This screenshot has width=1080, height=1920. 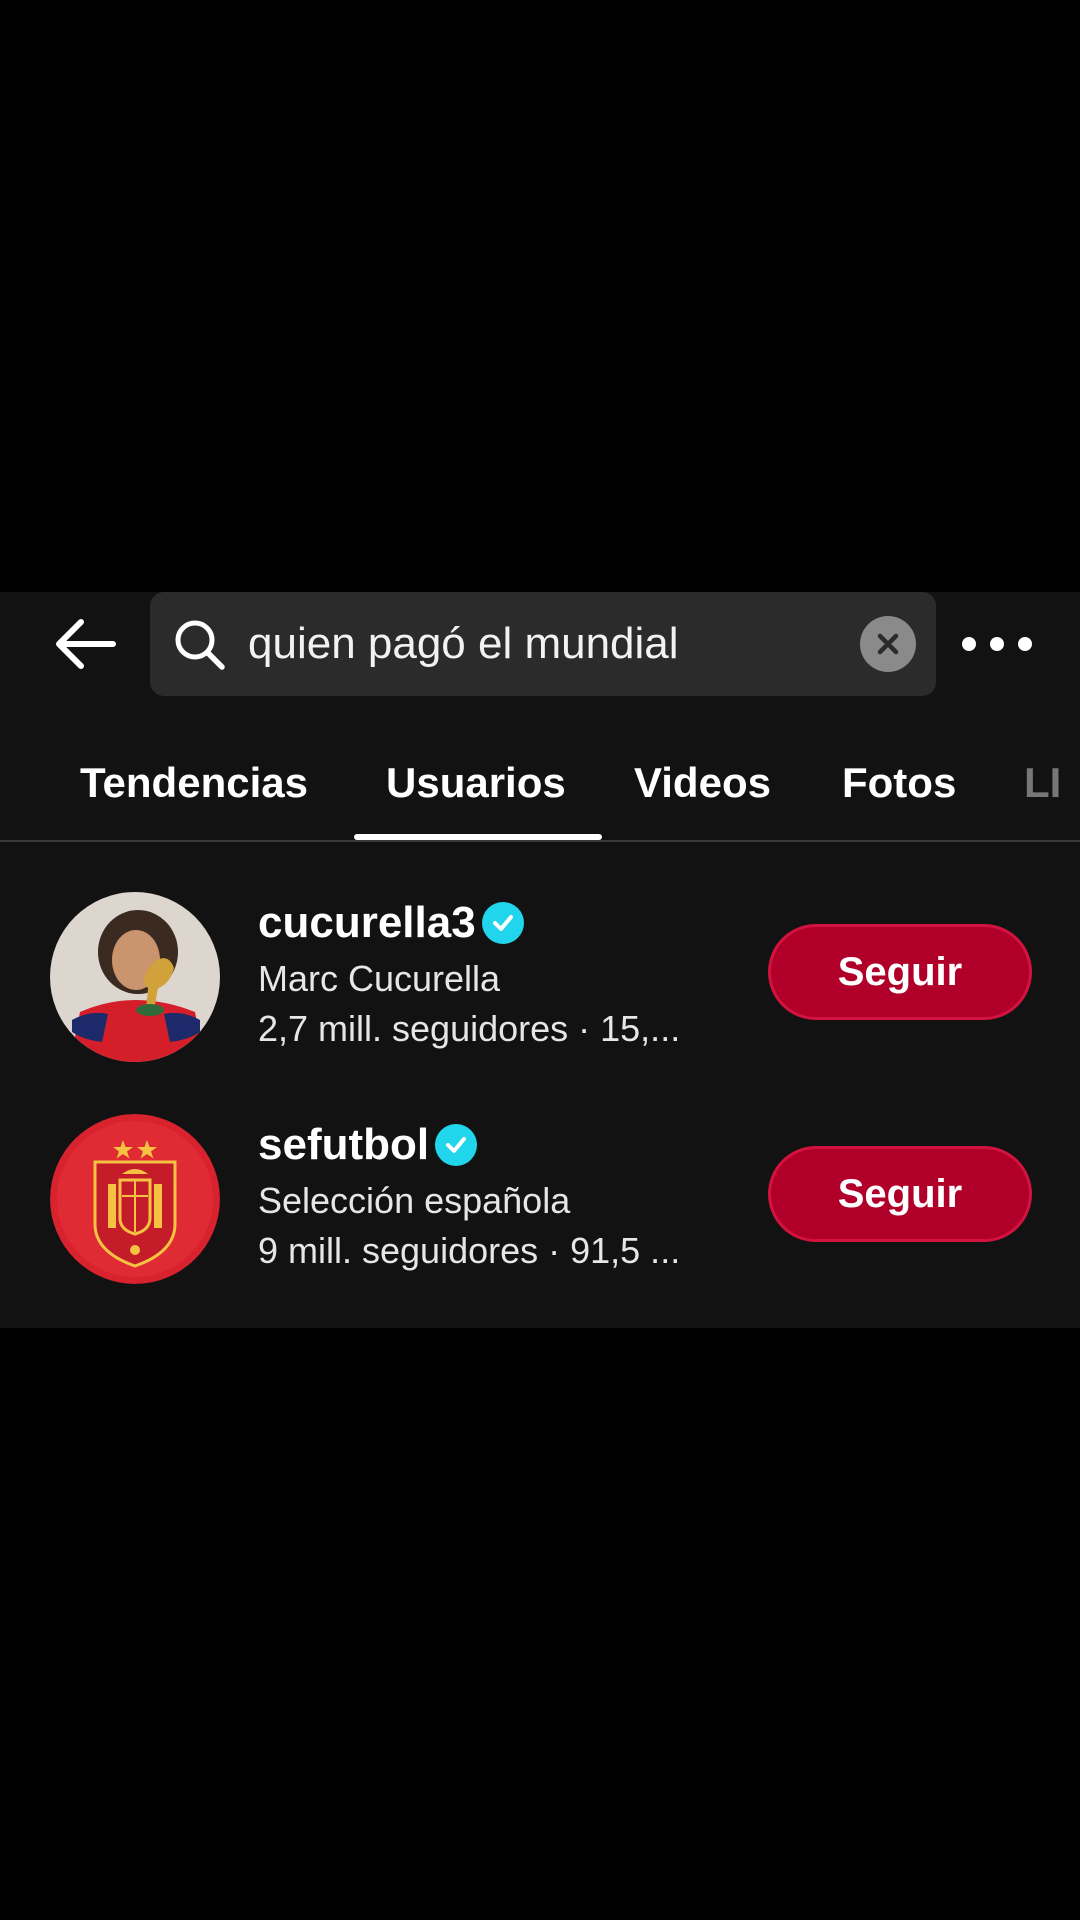 I want to click on search-tabs: Tendencias Usuarios Videos Fotos LI, so click(x=540, y=790).